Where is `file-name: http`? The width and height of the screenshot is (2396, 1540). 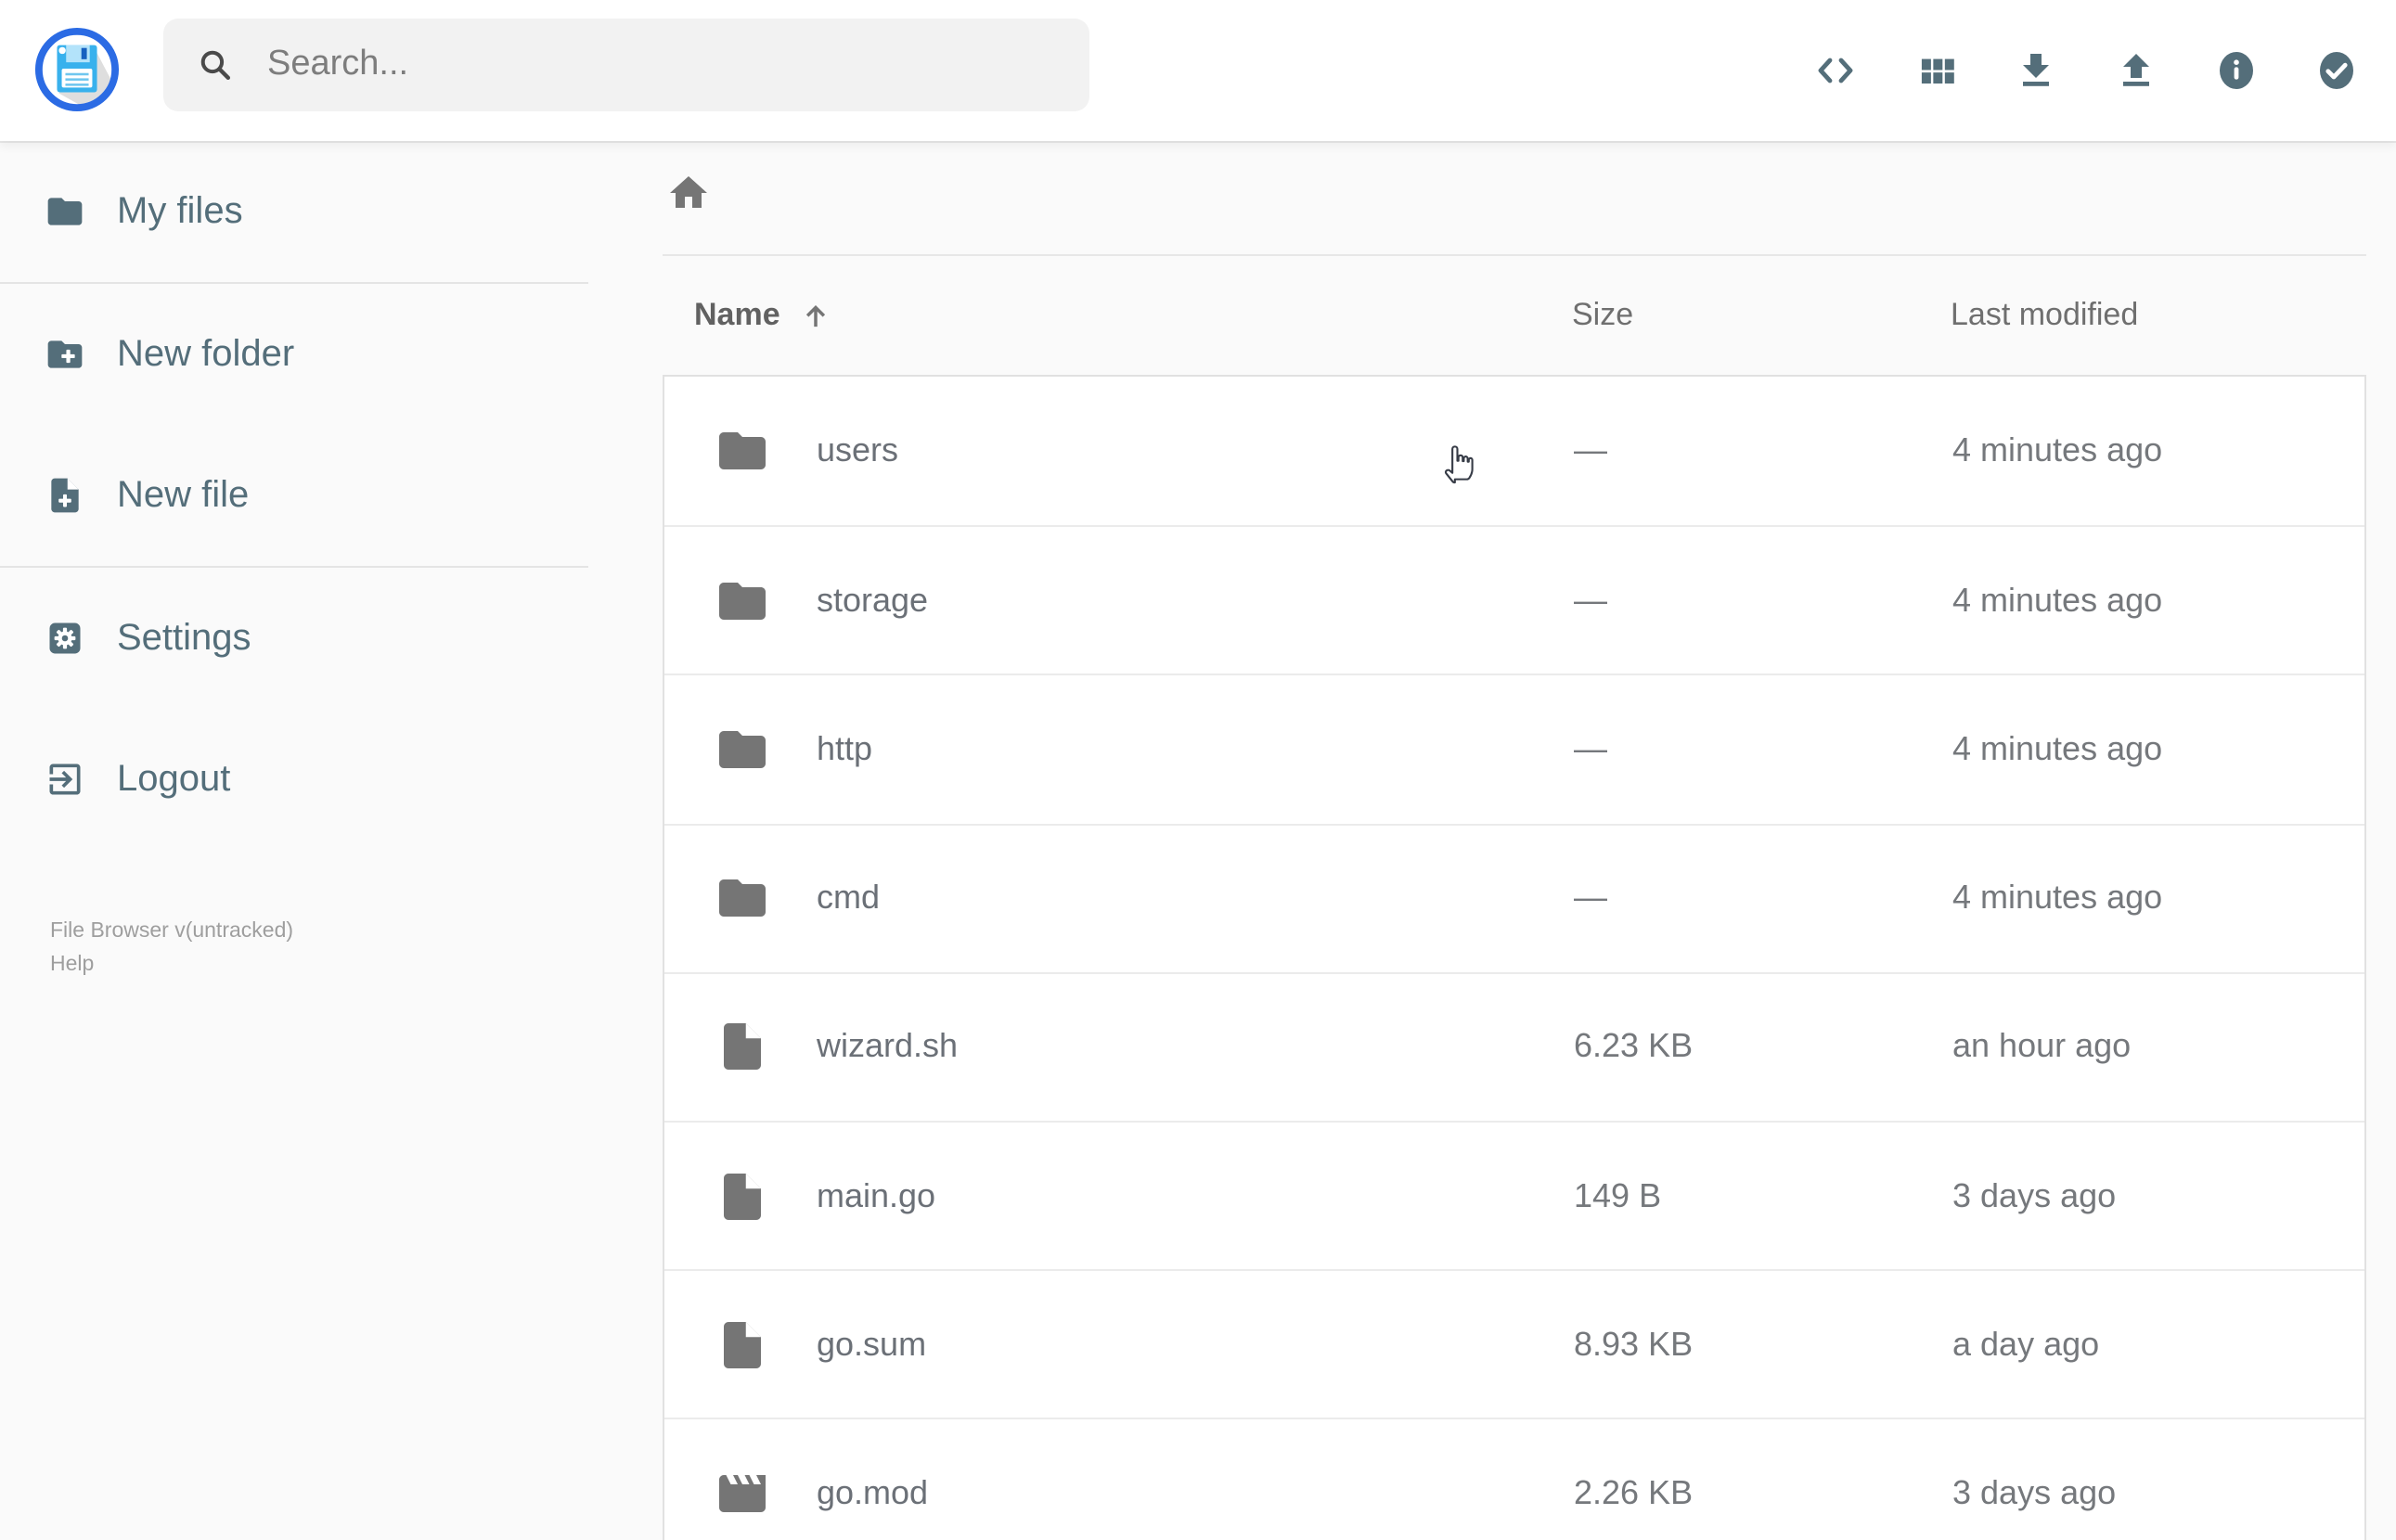
file-name: http is located at coordinates (845, 748).